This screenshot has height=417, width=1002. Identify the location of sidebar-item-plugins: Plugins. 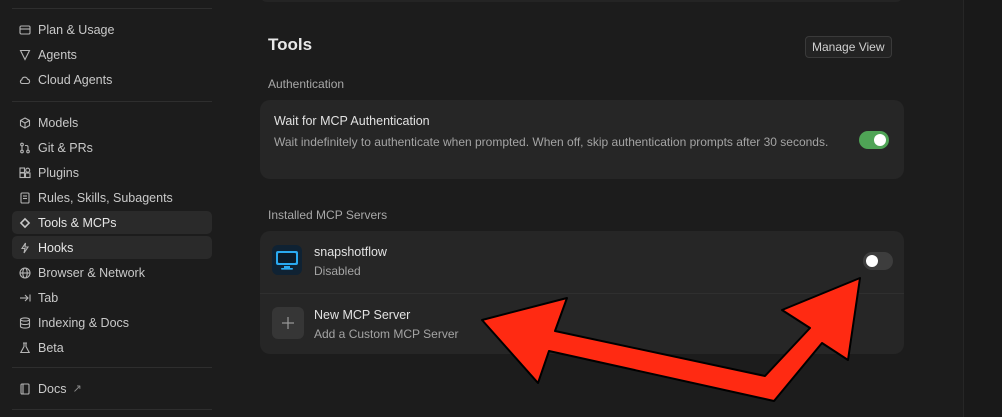
(112, 172).